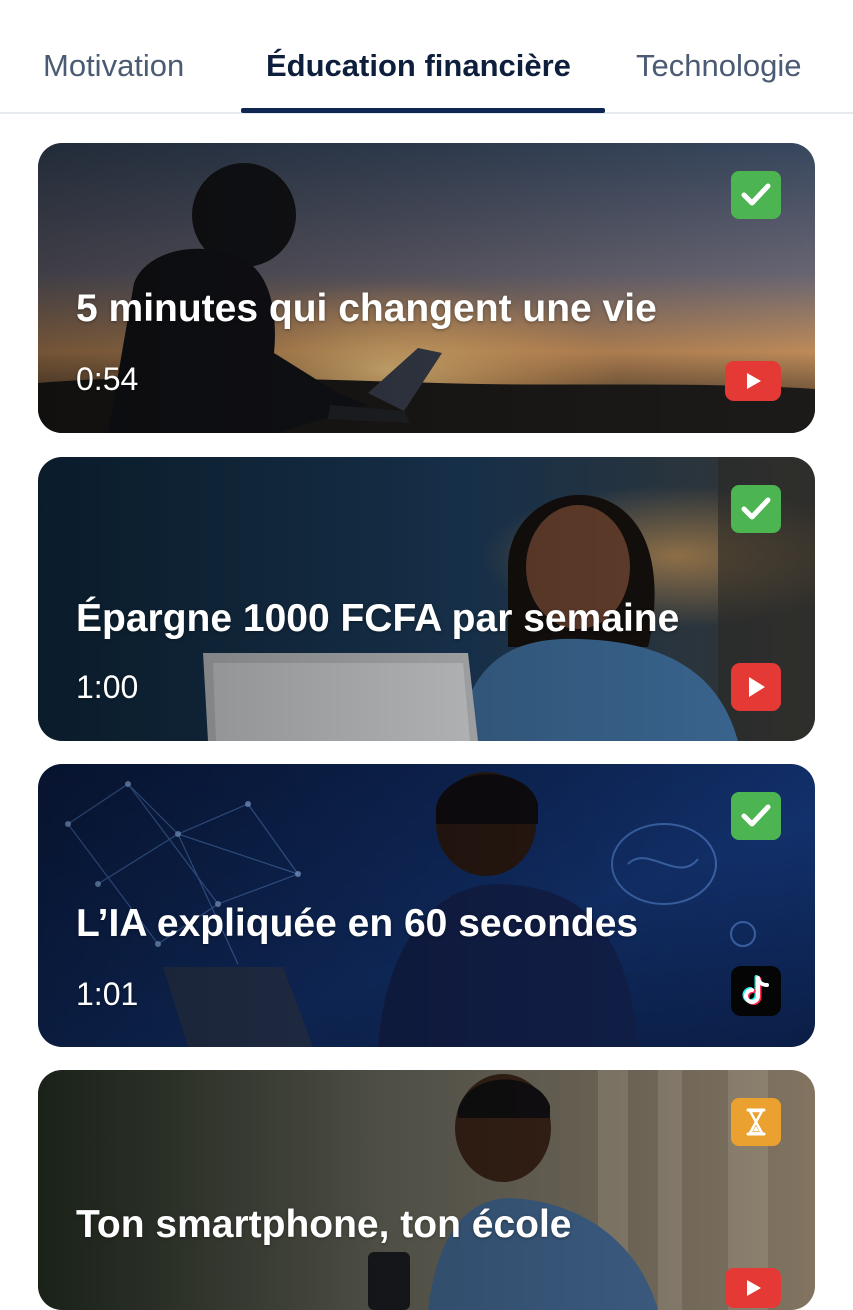 The width and height of the screenshot is (853, 1310). I want to click on video-title: 5 minutes qui changent une vie, so click(366, 308).